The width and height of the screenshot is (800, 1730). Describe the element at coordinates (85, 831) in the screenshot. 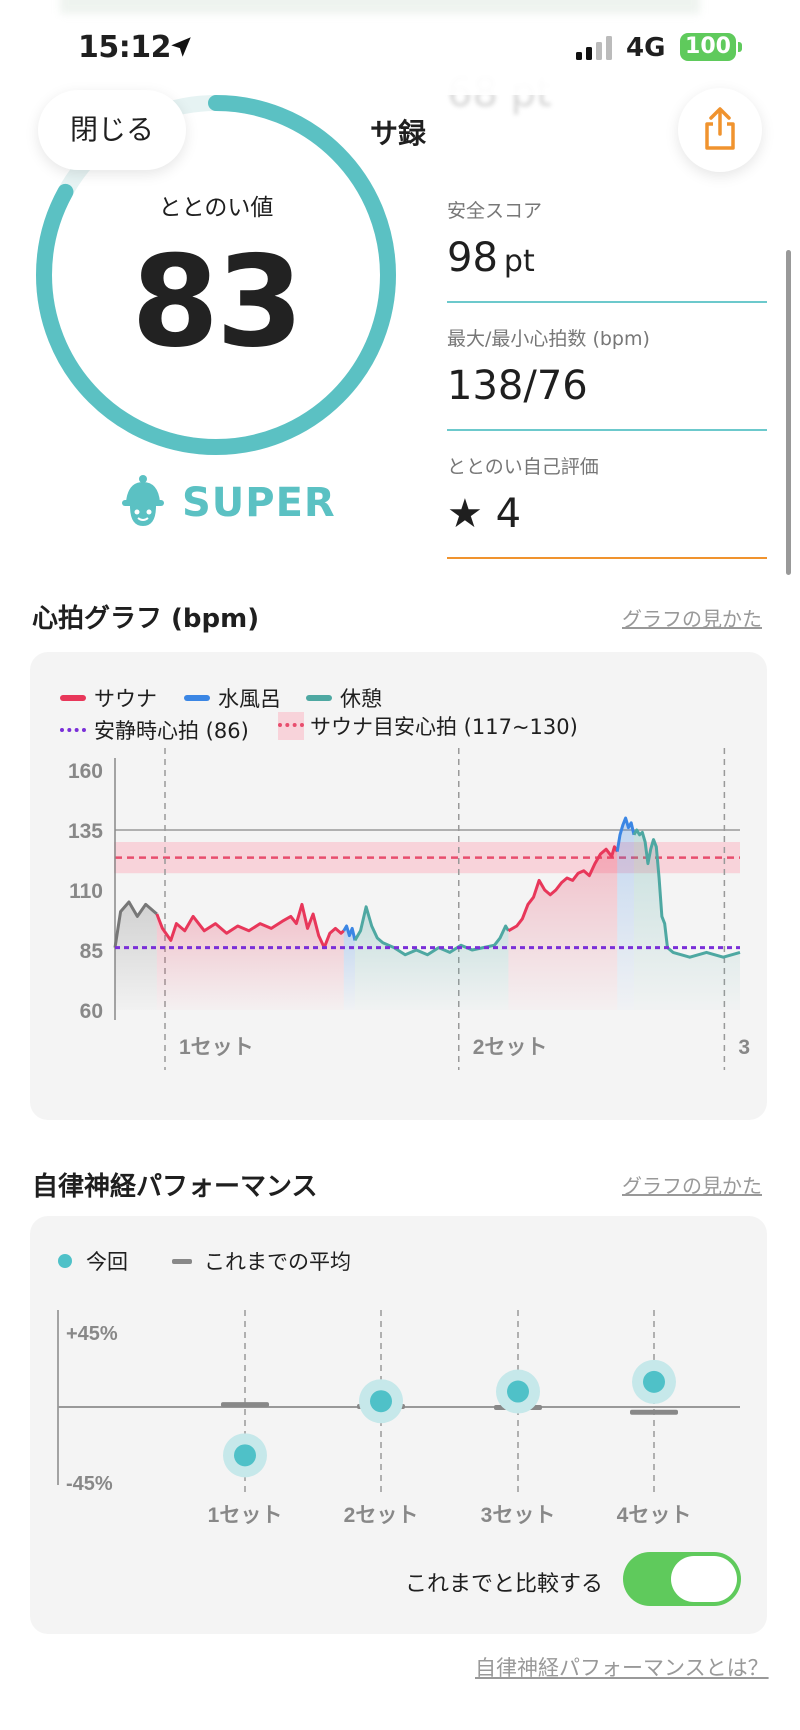

I see `y-tick-label: 135` at that location.